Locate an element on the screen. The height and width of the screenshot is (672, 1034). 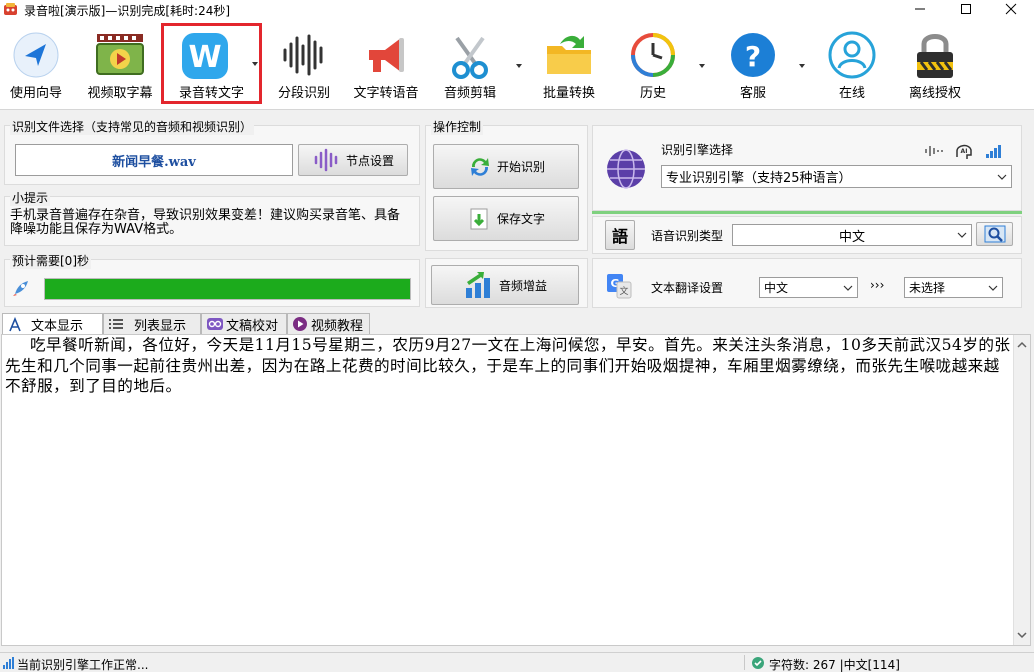
megaphone-icon is located at coordinates (386, 55).